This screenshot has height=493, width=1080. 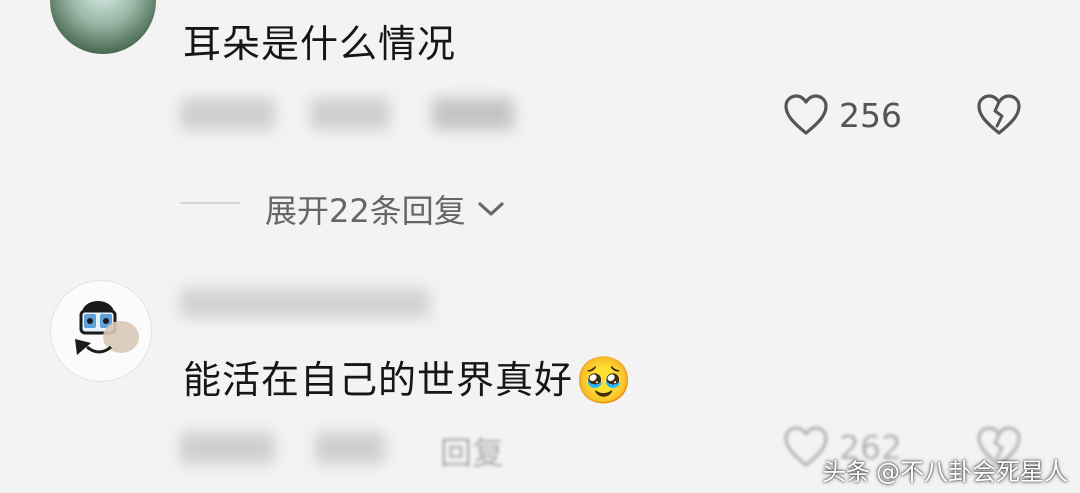 I want to click on like-button: 256, so click(x=842, y=115).